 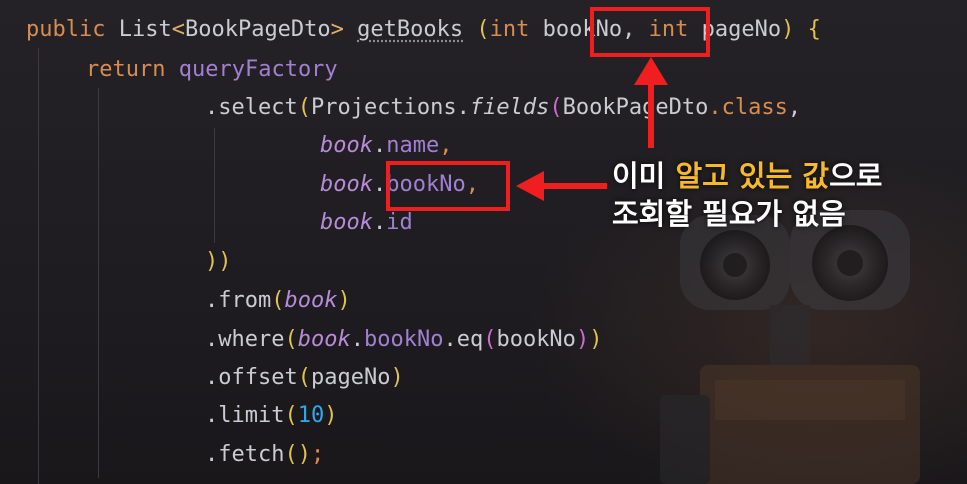 I want to click on paren-close: )), so click(x=218, y=261).